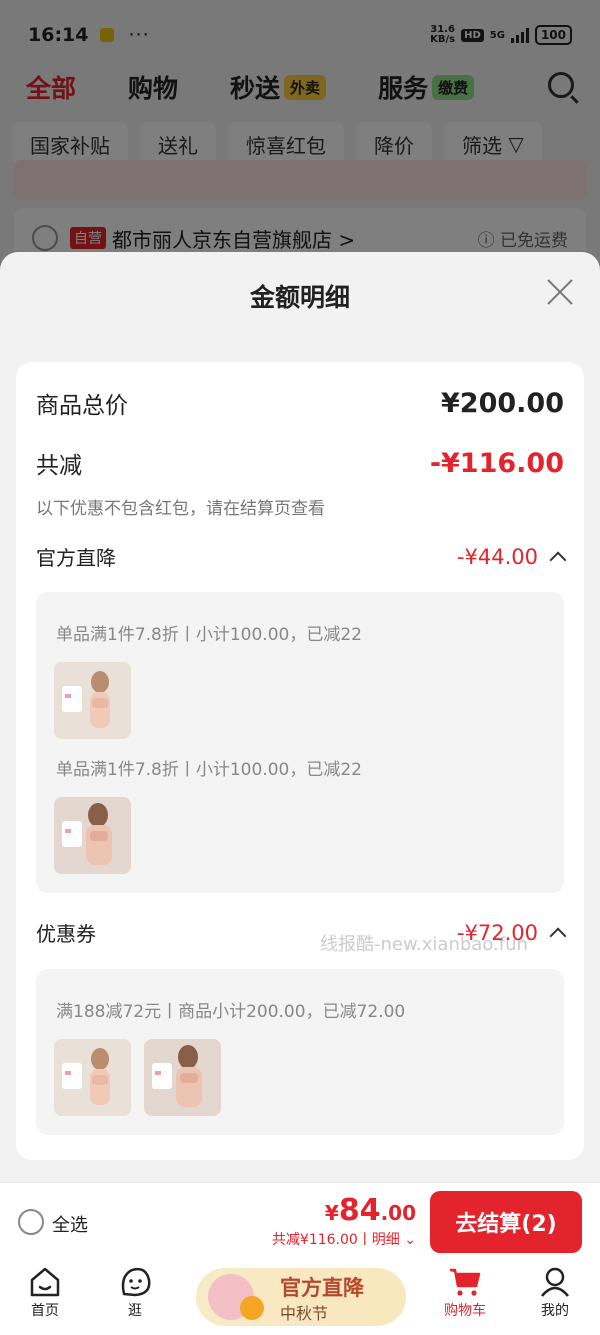 This screenshot has width=600, height=1335. I want to click on bottom-tab-bar: 首页 逛 官方直降 中秋节 购物车 我的, so click(300, 1297).